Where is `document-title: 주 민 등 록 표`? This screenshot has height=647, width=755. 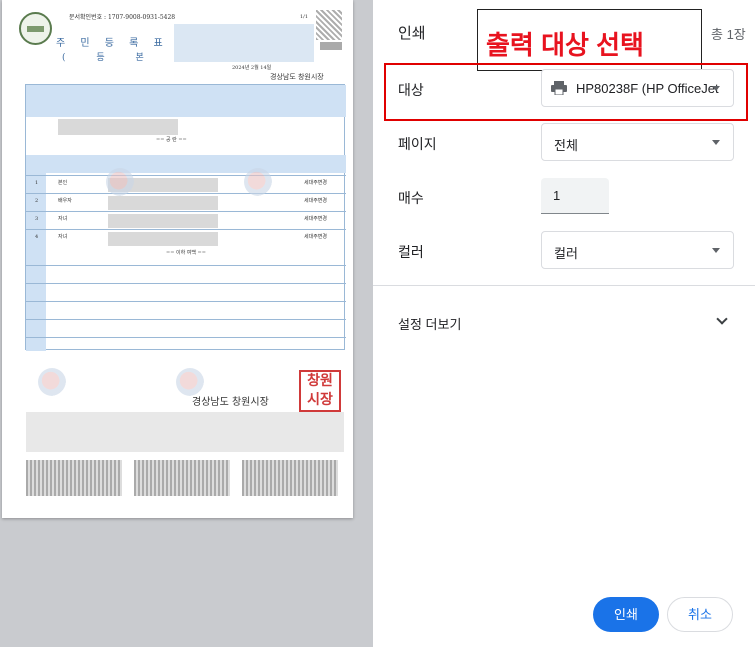
document-title: 주 민 등 록 표 is located at coordinates (112, 43).